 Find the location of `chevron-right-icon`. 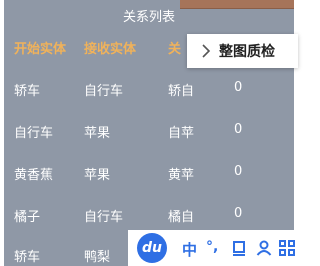

chevron-right-icon is located at coordinates (206, 51).